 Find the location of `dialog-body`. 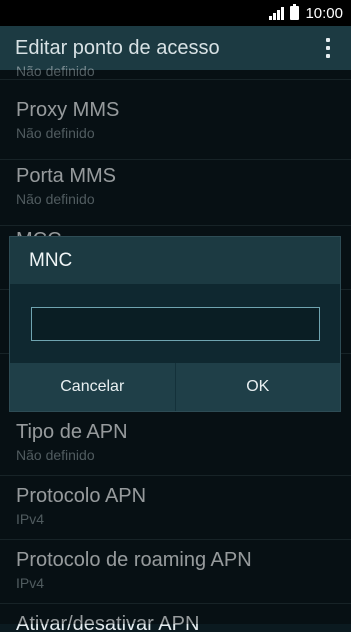

dialog-body is located at coordinates (175, 324).